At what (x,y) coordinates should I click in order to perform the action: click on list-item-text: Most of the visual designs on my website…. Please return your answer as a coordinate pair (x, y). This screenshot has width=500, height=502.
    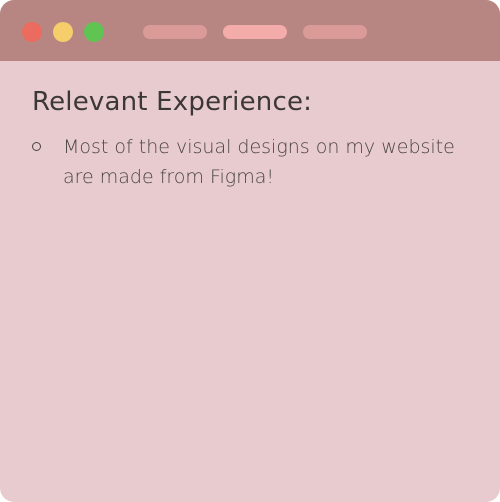
    Looking at the image, I should click on (259, 162).